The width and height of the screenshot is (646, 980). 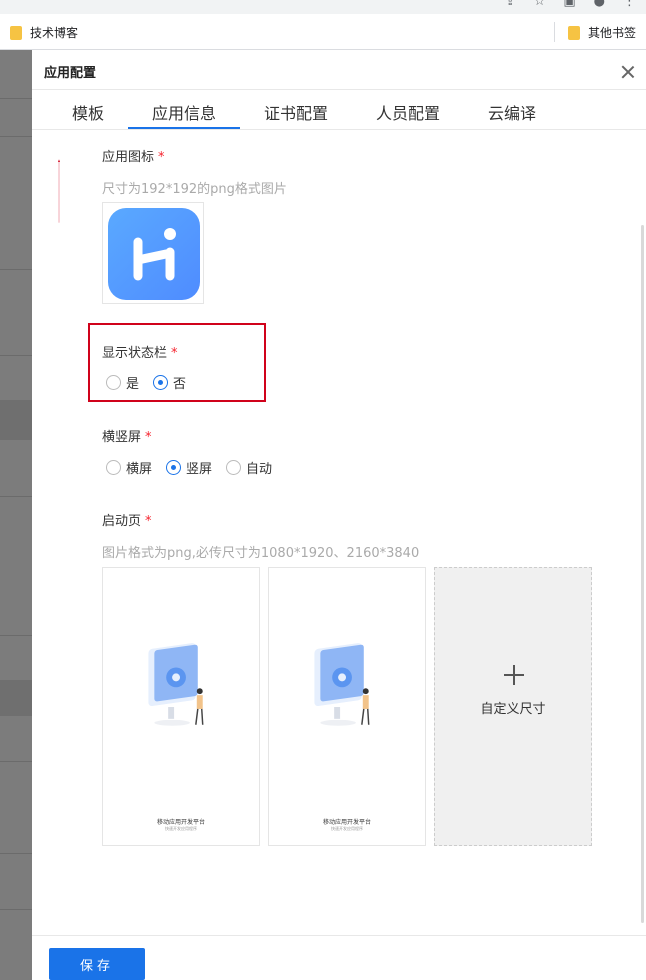 I want to click on drawer-footer: 保存, so click(x=339, y=957).